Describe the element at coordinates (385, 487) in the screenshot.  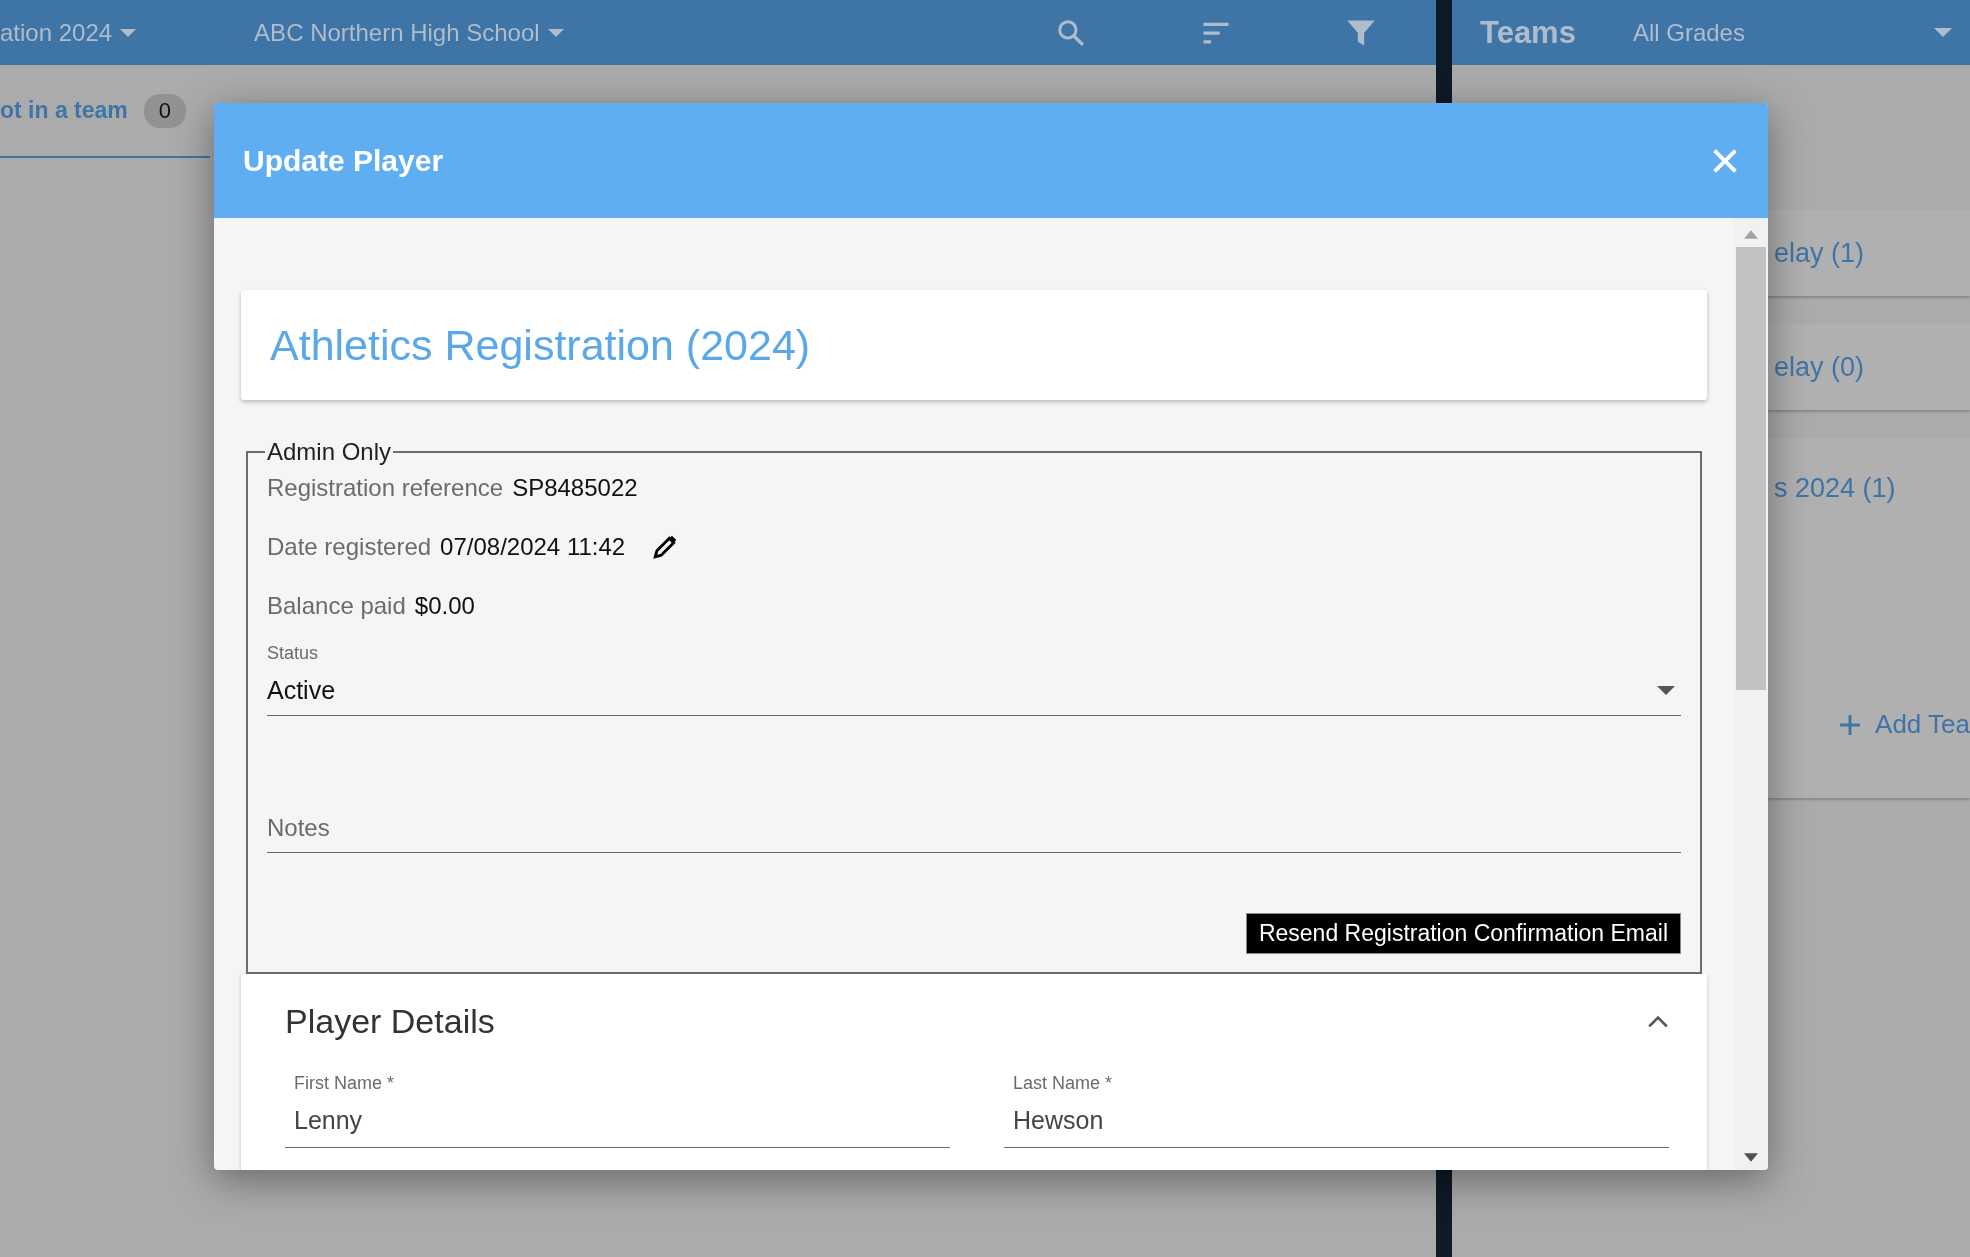
I see `field-label: Registration reference` at that location.